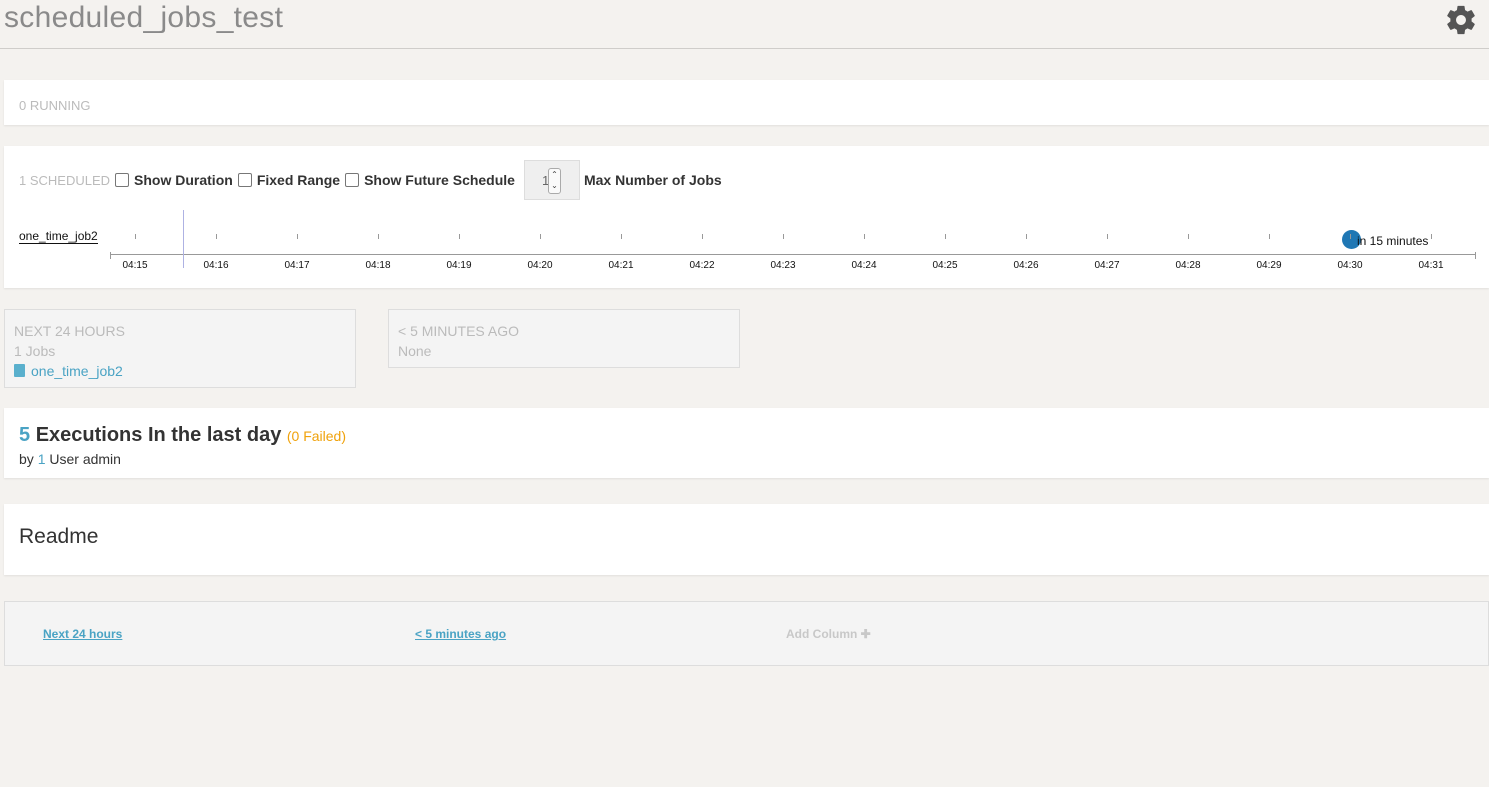 The image size is (1489, 787). Describe the element at coordinates (59, 536) in the screenshot. I see `readme-title: Readme` at that location.